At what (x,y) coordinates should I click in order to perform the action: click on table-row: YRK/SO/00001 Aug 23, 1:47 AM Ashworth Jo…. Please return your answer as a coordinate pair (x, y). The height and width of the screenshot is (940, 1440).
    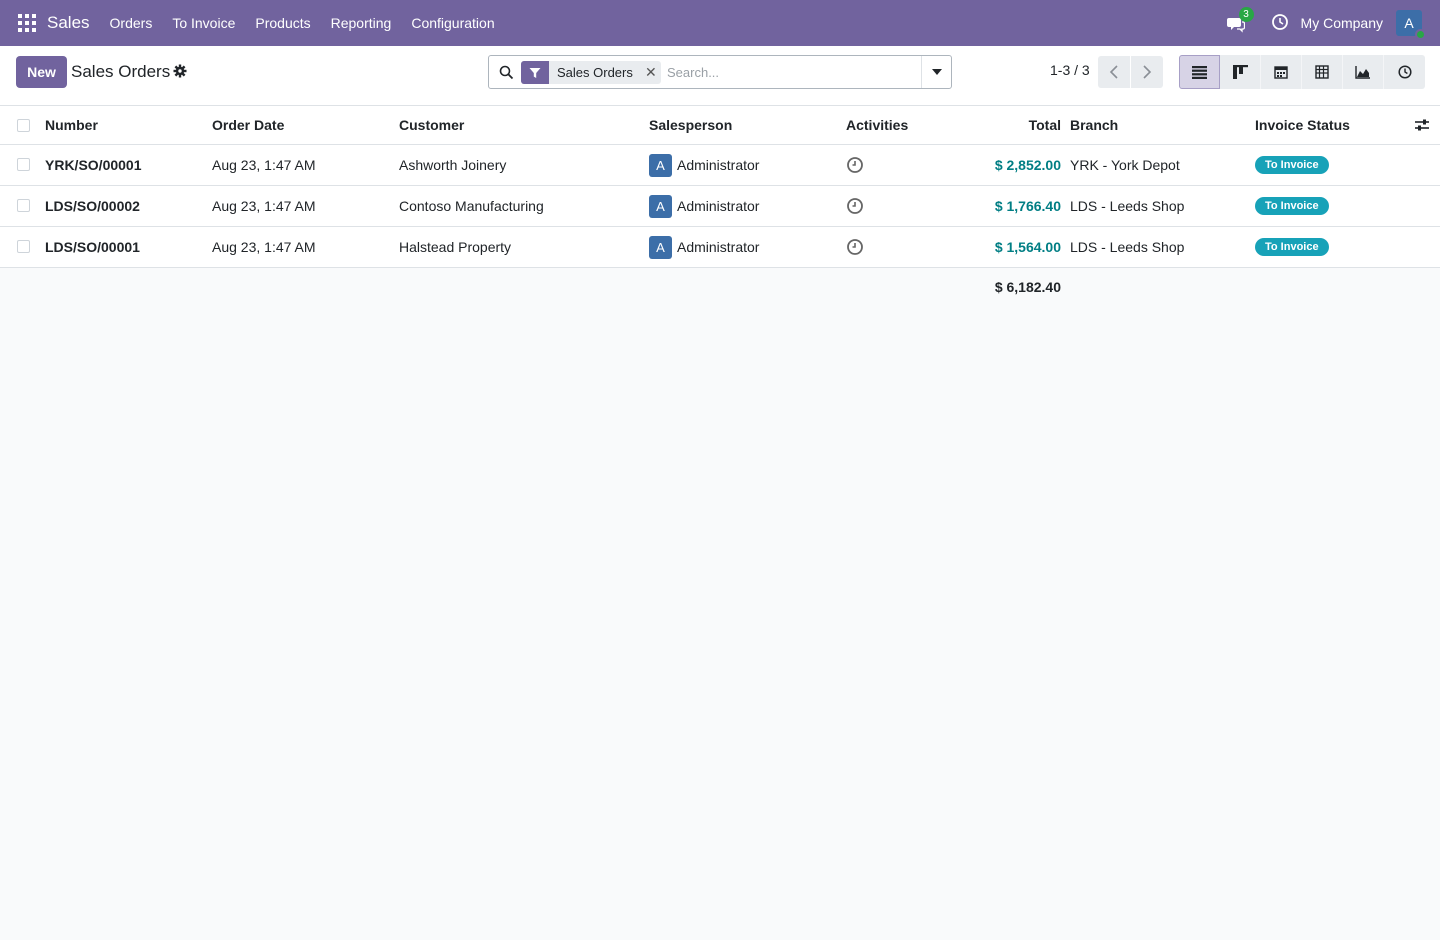
    Looking at the image, I should click on (720, 165).